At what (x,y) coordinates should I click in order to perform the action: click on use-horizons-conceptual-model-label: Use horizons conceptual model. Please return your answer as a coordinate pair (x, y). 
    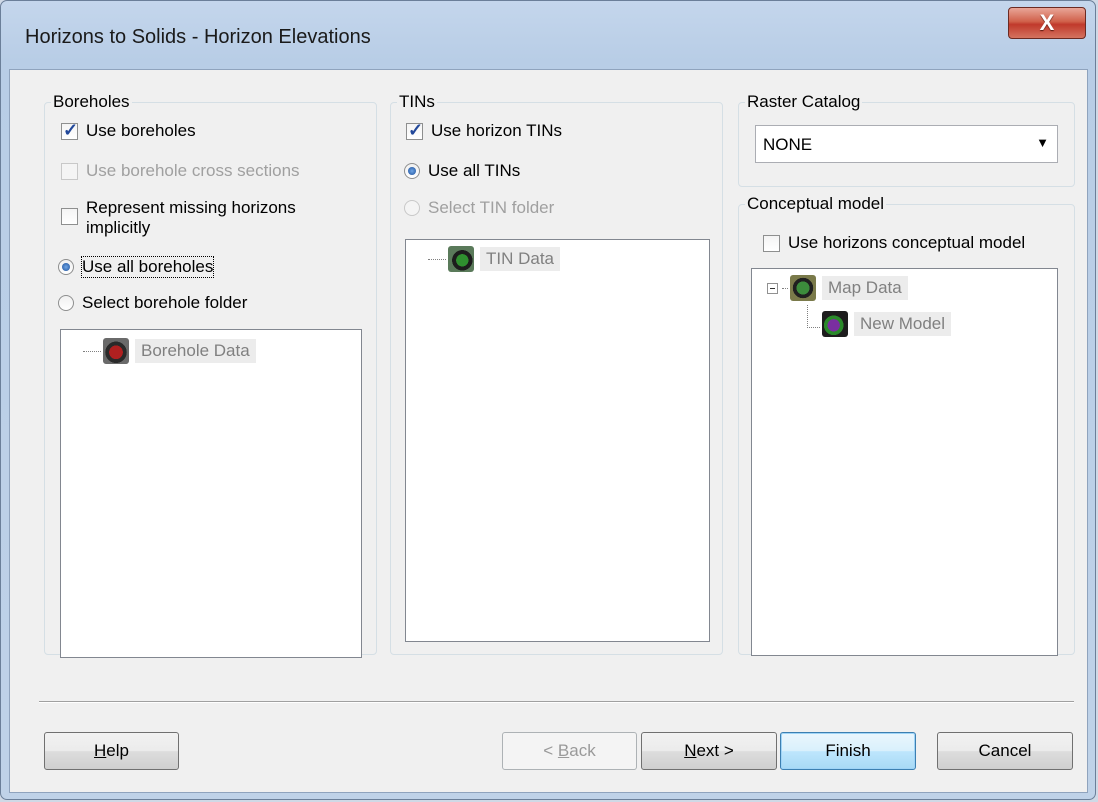
    Looking at the image, I should click on (907, 242).